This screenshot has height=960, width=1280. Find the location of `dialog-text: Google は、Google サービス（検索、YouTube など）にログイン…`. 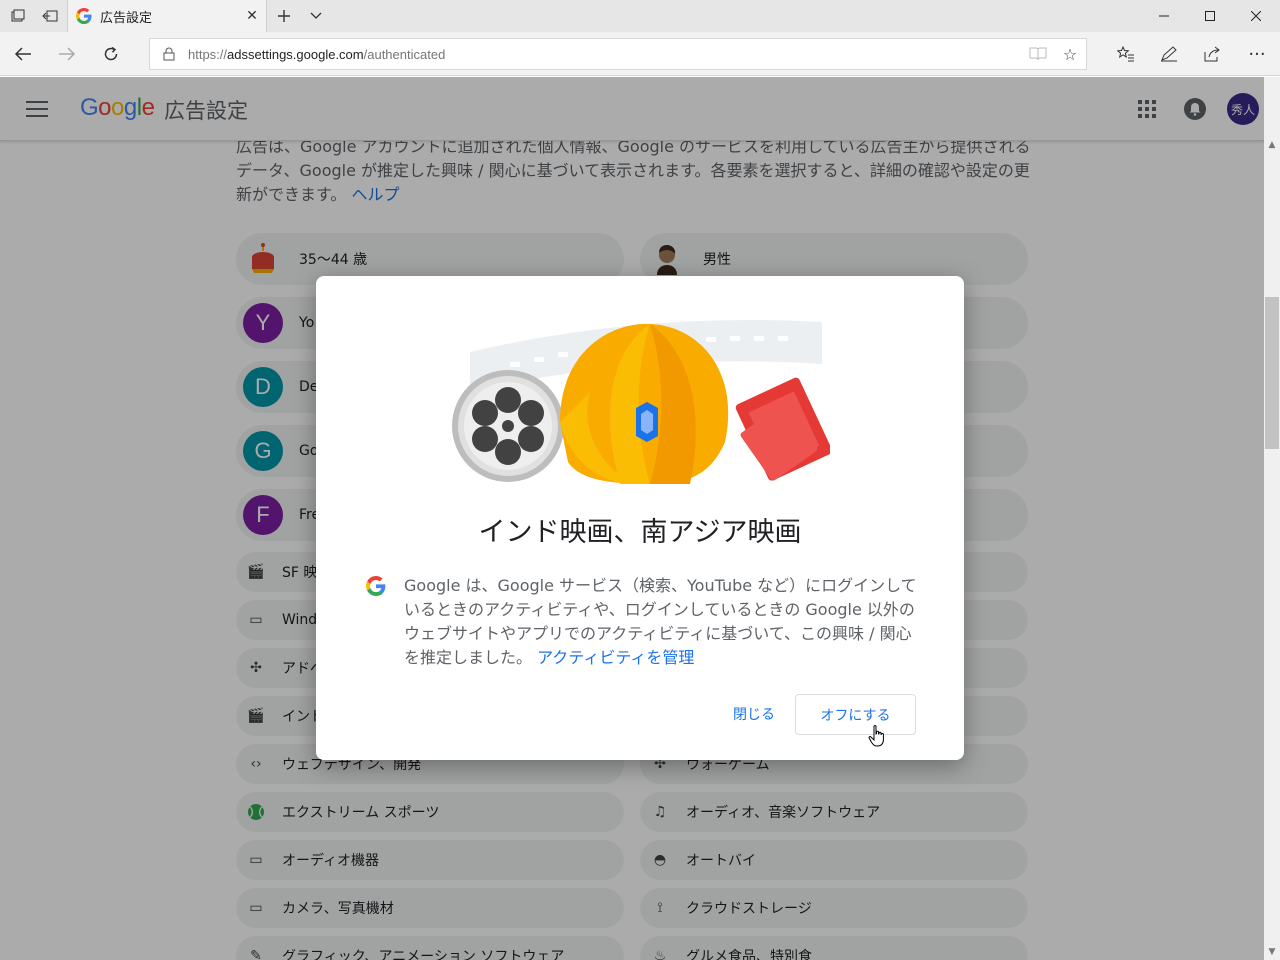

dialog-text: Google は、Google サービス（検索、YouTube など）にログイン… is located at coordinates (660, 621).